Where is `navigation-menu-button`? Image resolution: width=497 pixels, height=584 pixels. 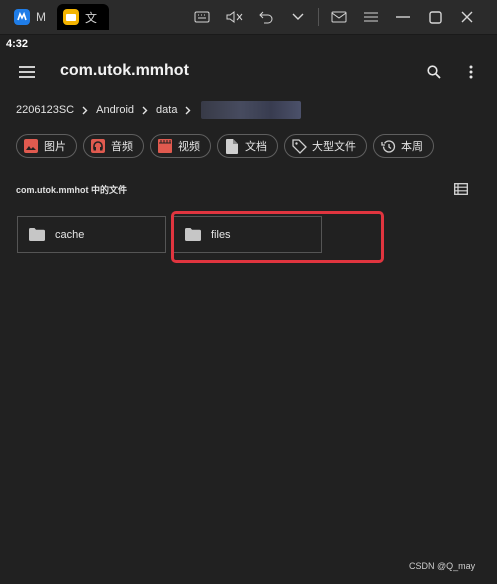
navigation-menu-button is located at coordinates (27, 72).